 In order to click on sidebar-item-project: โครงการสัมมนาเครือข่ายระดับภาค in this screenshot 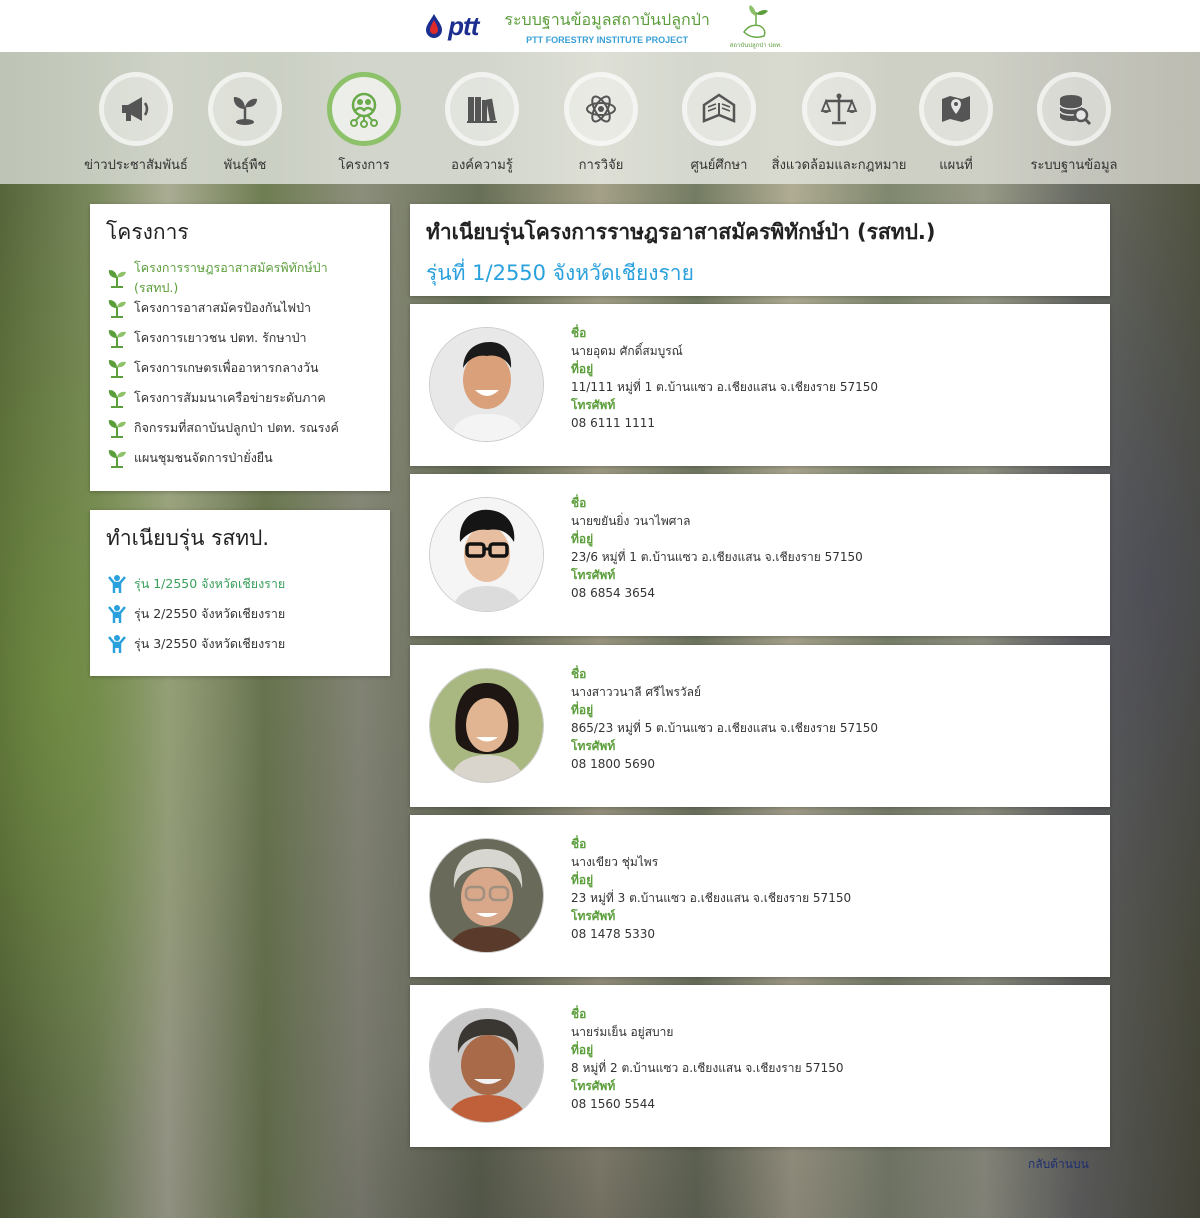, I will do `click(240, 398)`.